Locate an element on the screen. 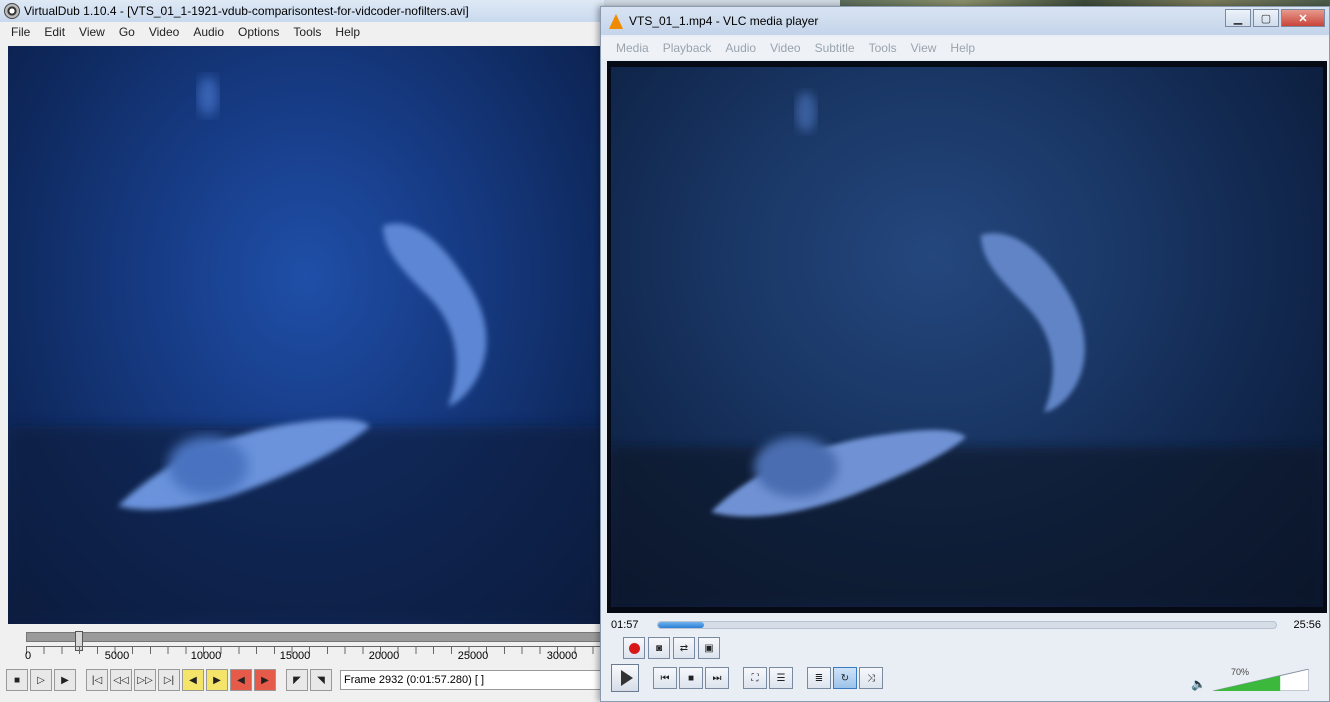 The width and height of the screenshot is (1330, 702). volume-slider is located at coordinates (1261, 680).